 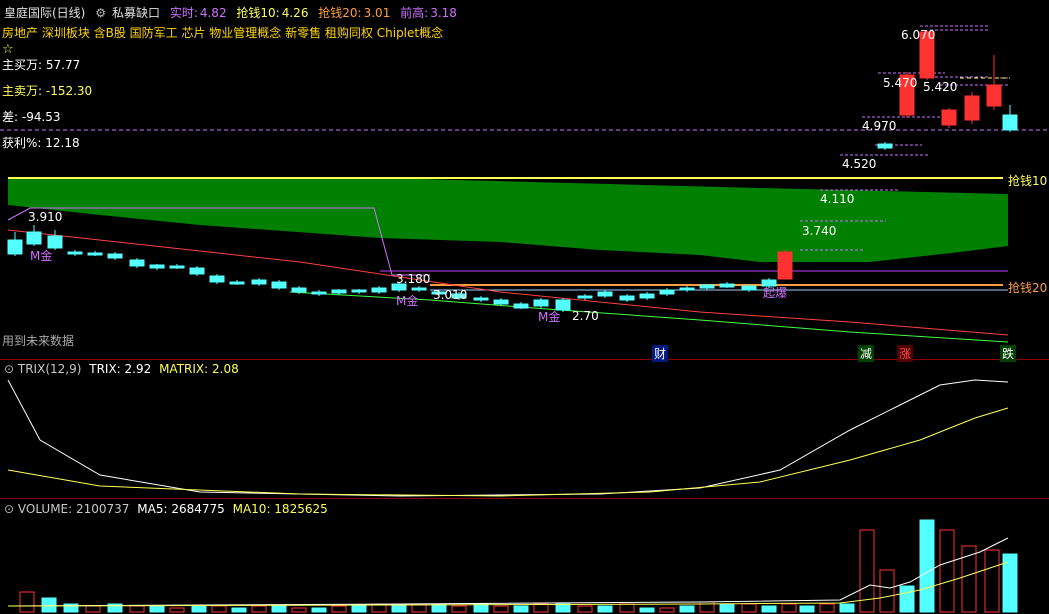 What do you see at coordinates (450, 295) in the screenshot?
I see `price-label-3010: 3.010` at bounding box center [450, 295].